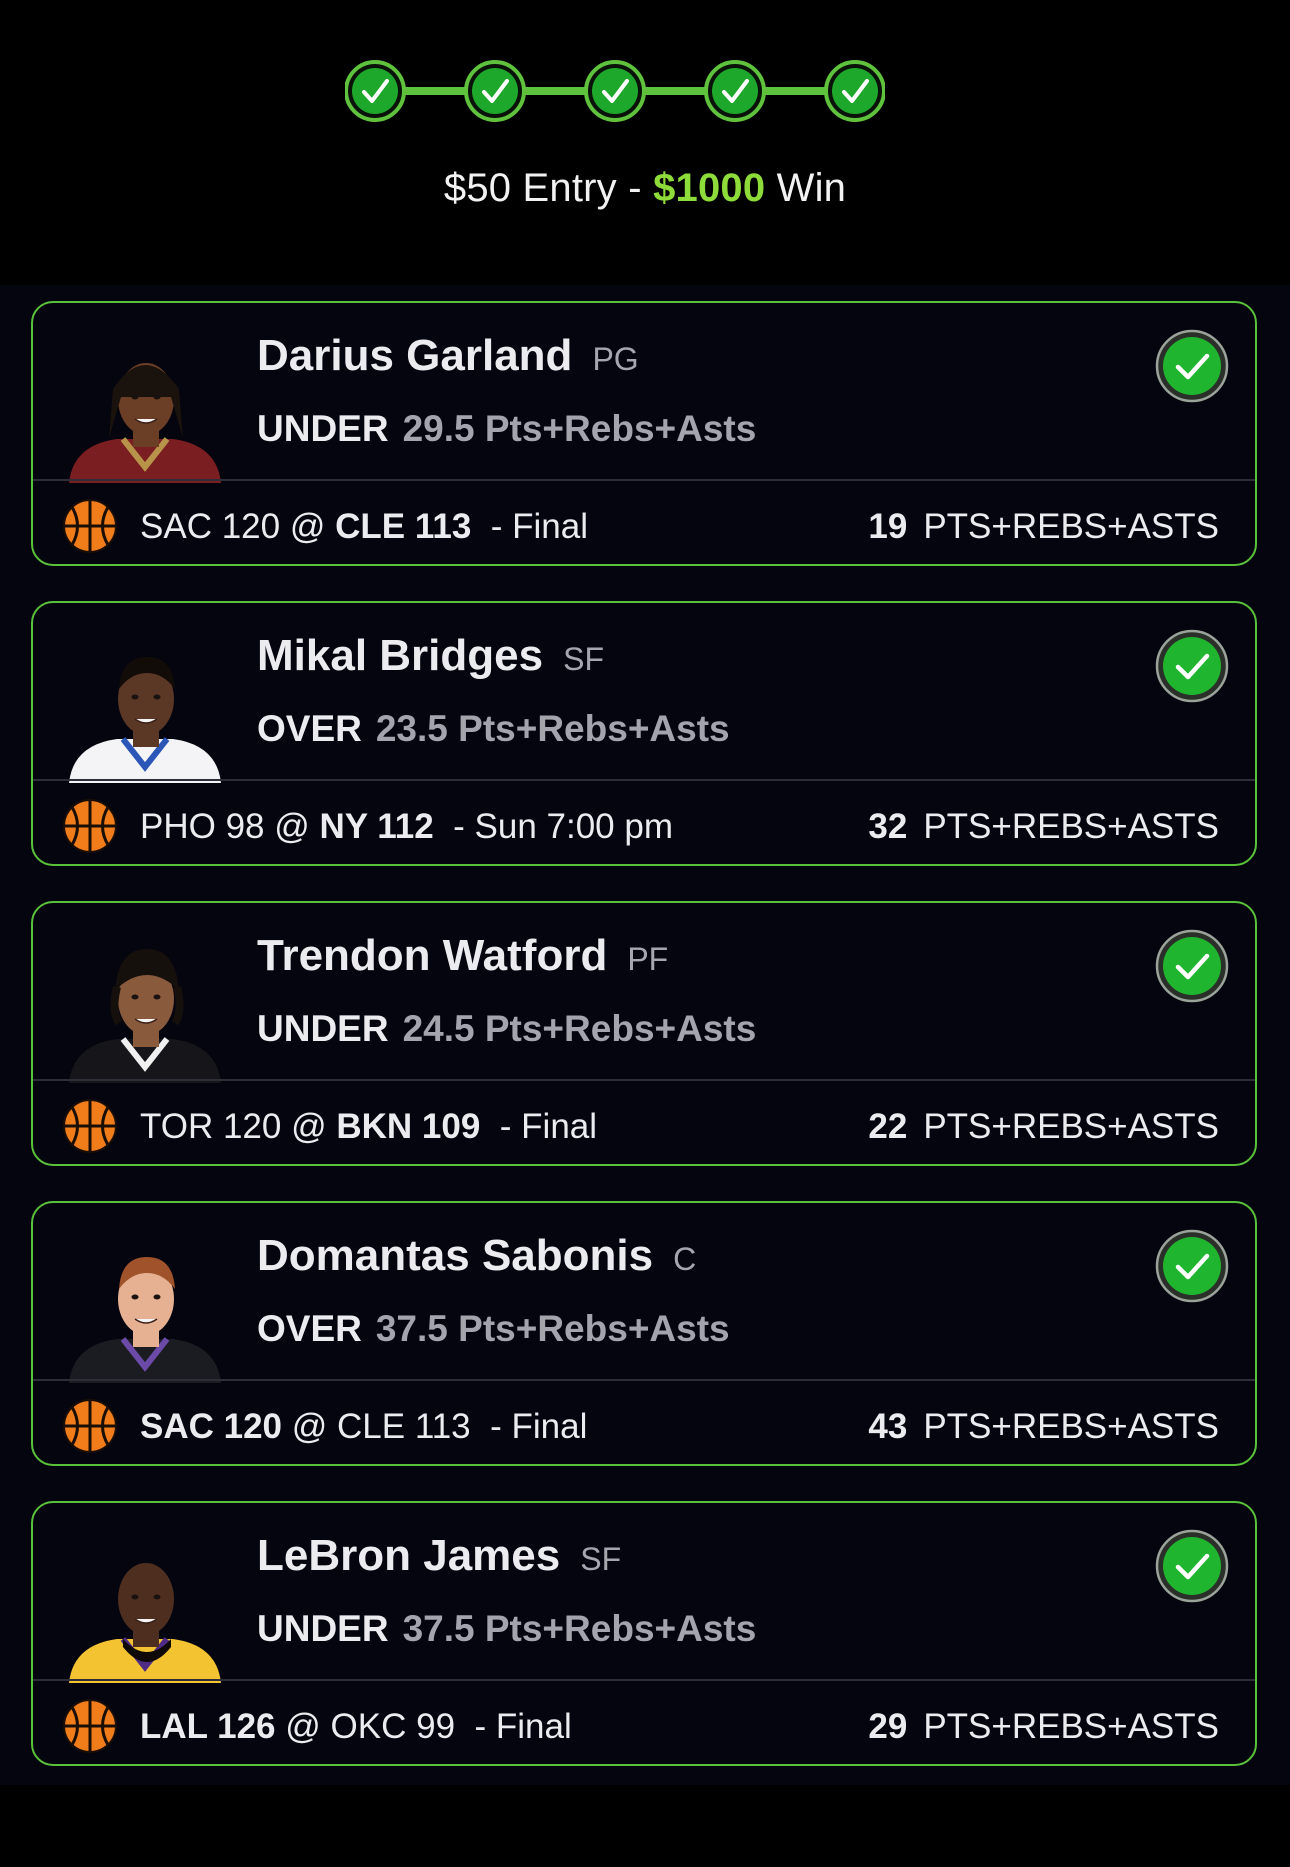 The width and height of the screenshot is (1290, 1867). Describe the element at coordinates (1043, 1727) in the screenshot. I see `player-stat-result: 29 PTS+REBS+ASTS` at that location.